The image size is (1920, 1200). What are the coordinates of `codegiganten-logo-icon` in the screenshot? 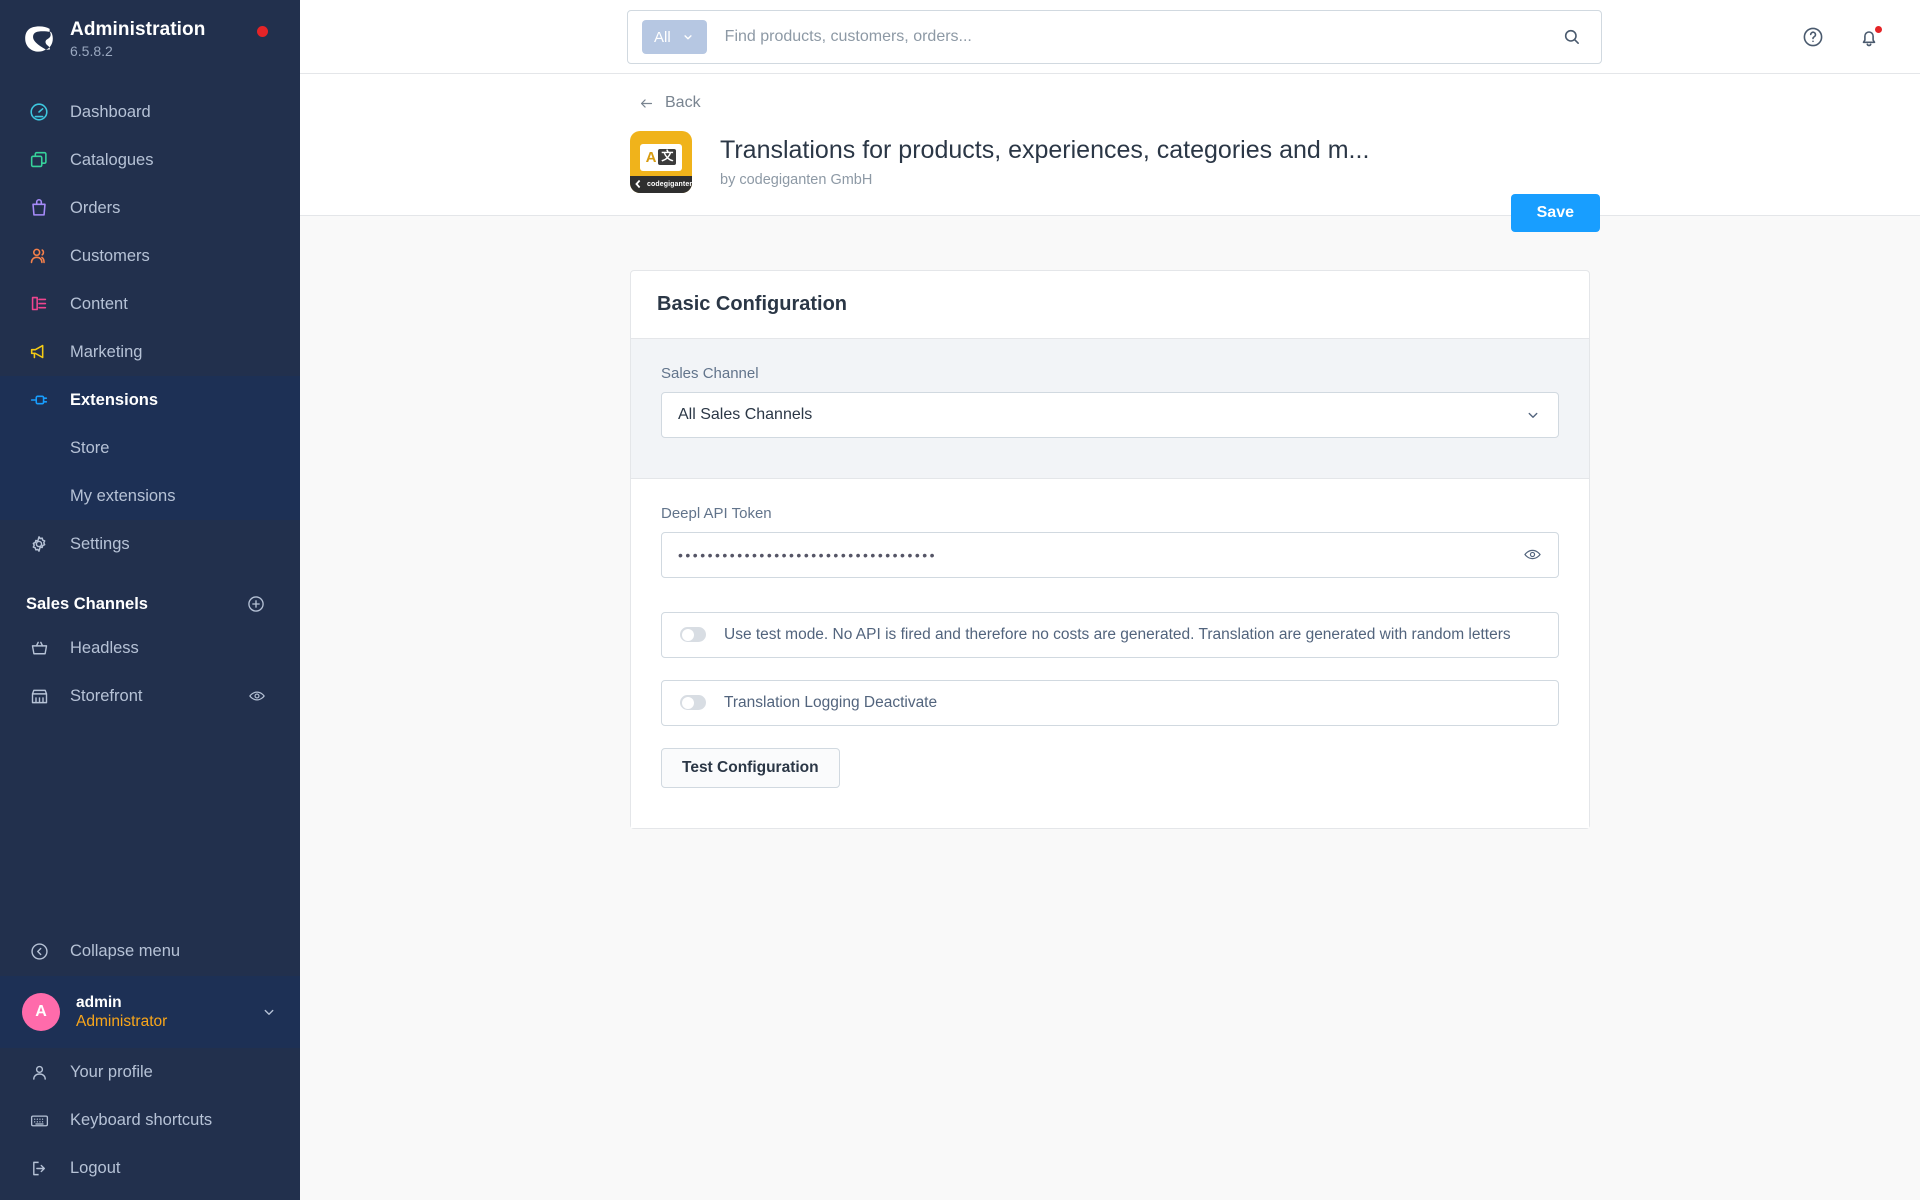 It's located at (638, 184).